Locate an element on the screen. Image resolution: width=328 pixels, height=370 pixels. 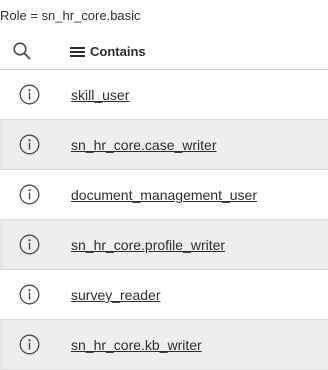
breadcrumb: Role = sn_hr_core.basic is located at coordinates (70, 15).